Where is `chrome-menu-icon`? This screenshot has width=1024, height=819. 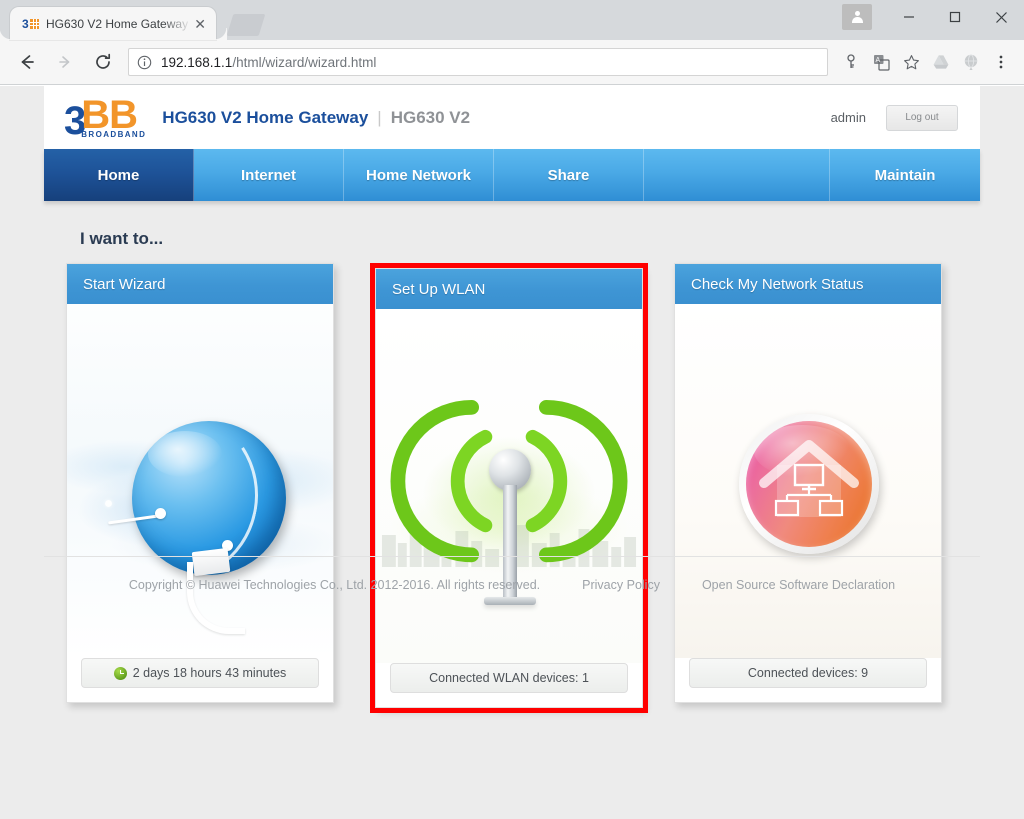
chrome-menu-icon is located at coordinates (1001, 62).